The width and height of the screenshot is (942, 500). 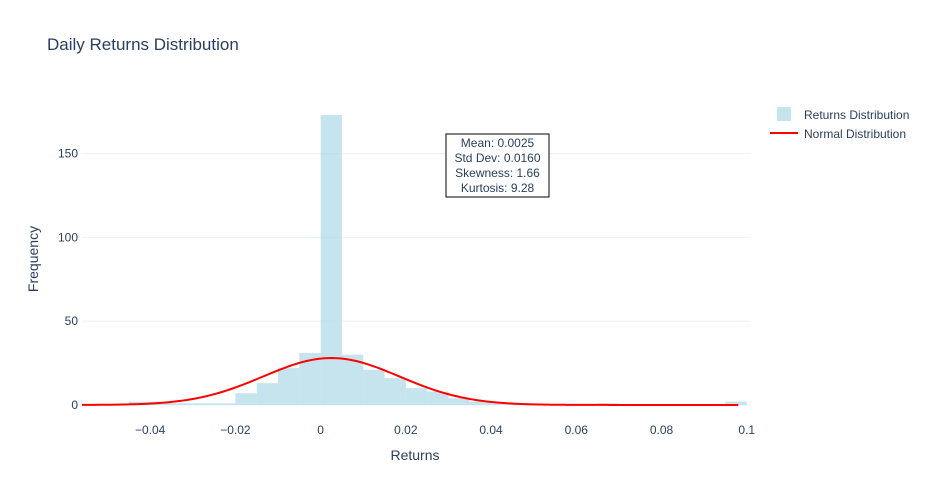 I want to click on y-tick-label: 0, so click(x=74, y=405).